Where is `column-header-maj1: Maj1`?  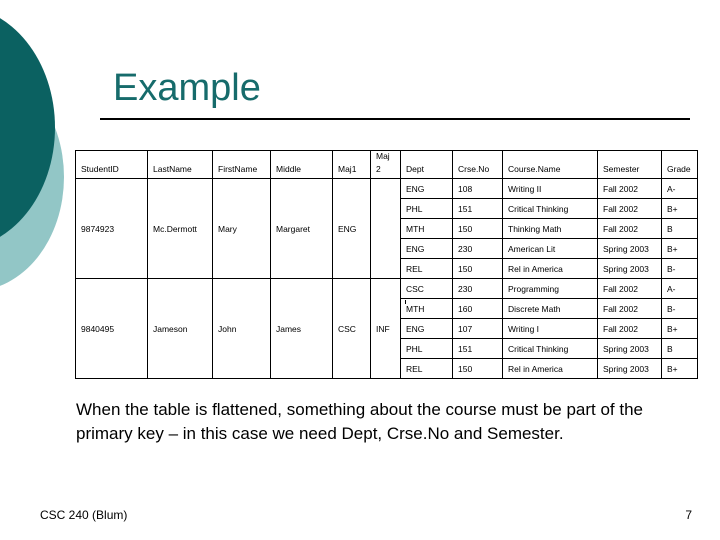 column-header-maj1: Maj1 is located at coordinates (351, 164).